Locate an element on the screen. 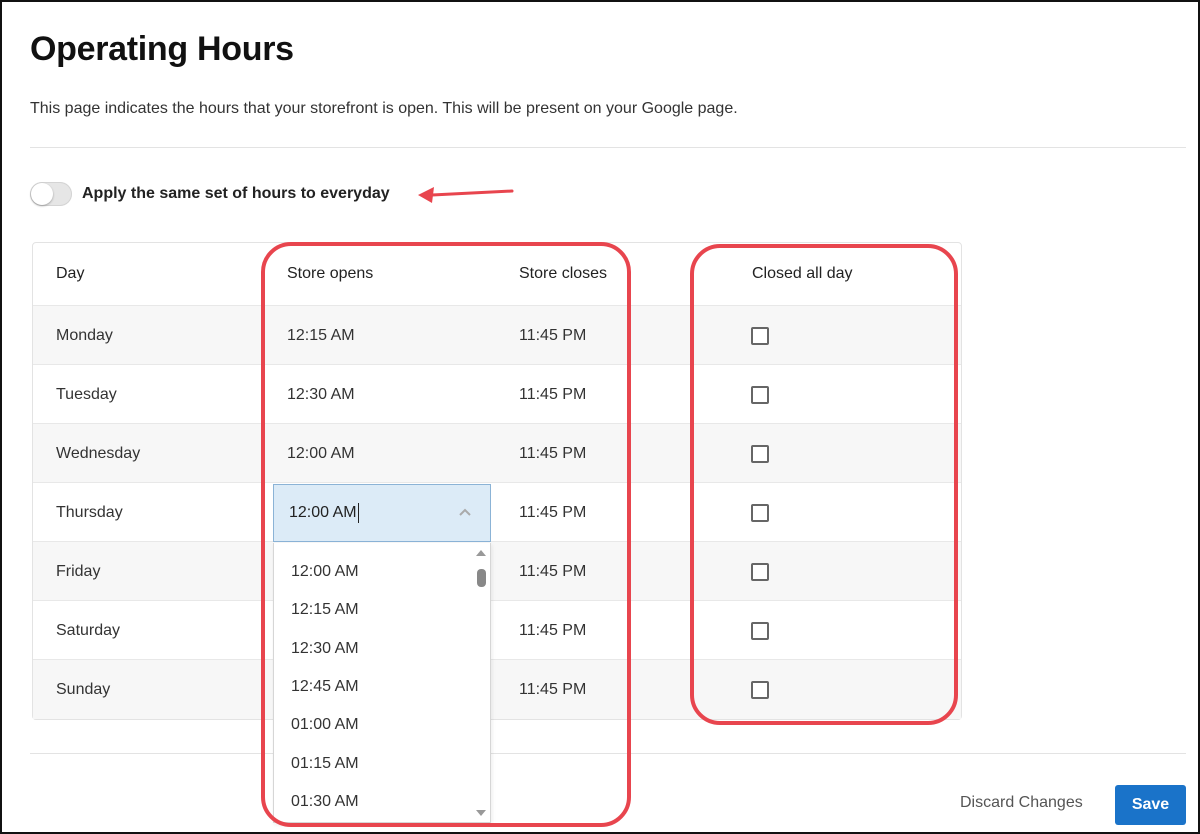  dropdown-option: 12:00 AM is located at coordinates (325, 572).